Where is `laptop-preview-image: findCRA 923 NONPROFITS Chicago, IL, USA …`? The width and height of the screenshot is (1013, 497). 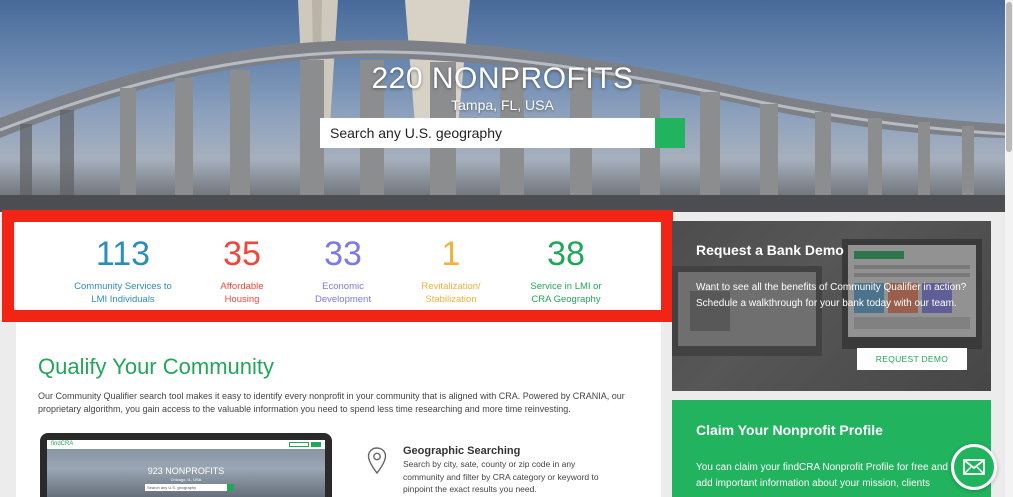
laptop-preview-image: findCRA 923 NONPROFITS Chicago, IL, USA … is located at coordinates (186, 465).